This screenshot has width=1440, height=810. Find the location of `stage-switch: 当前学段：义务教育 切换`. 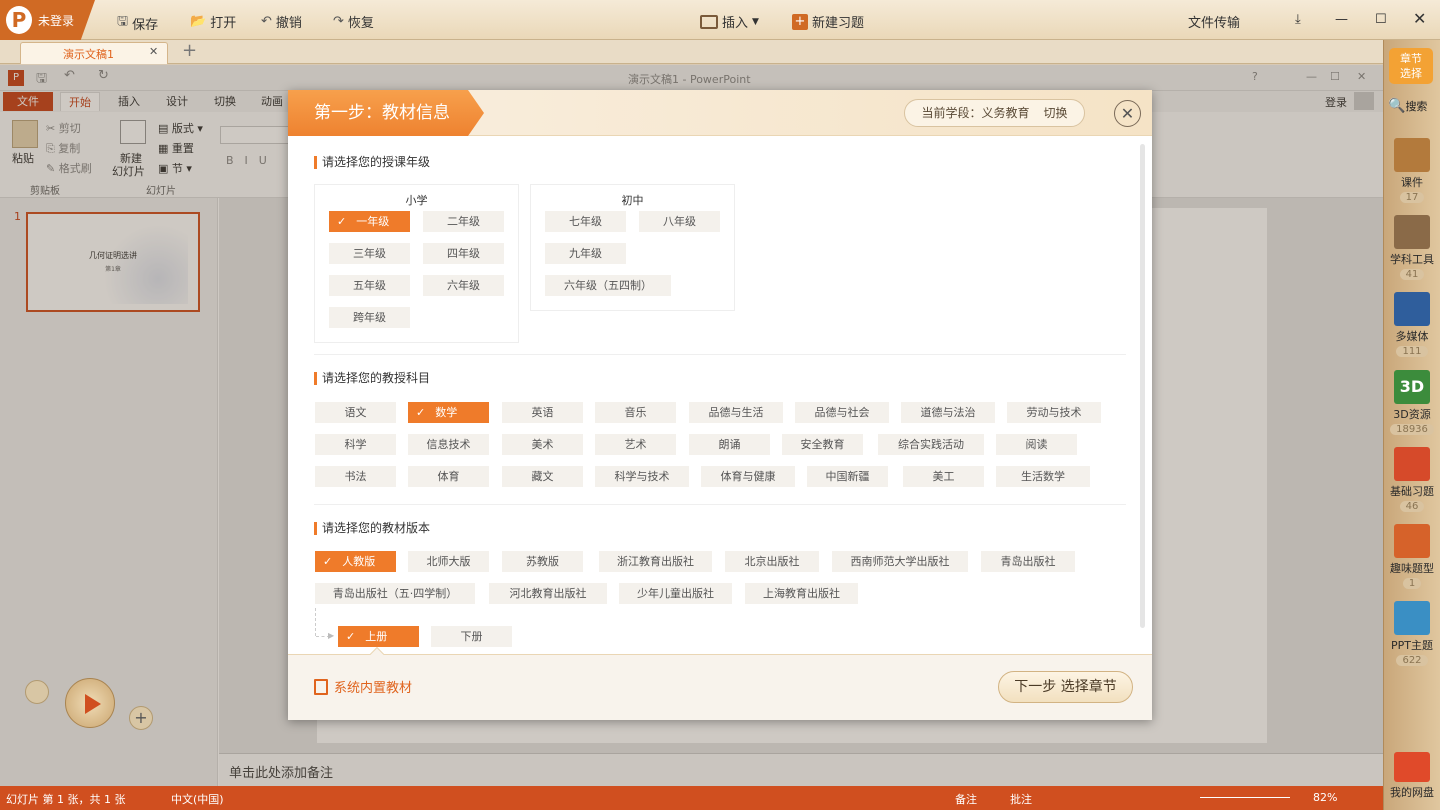

stage-switch: 当前学段：义务教育 切换 is located at coordinates (994, 113).